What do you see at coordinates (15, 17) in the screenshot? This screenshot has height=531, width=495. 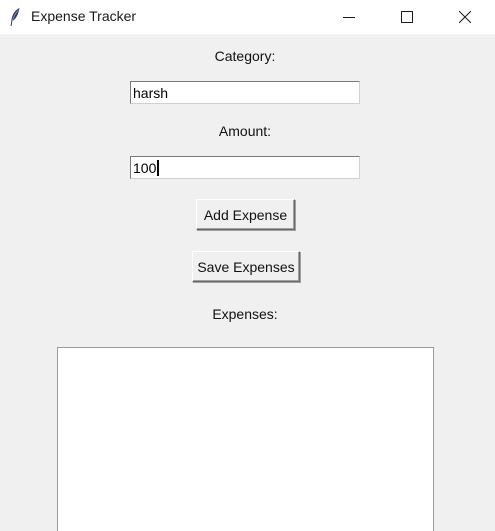 I see `feather-icon` at bounding box center [15, 17].